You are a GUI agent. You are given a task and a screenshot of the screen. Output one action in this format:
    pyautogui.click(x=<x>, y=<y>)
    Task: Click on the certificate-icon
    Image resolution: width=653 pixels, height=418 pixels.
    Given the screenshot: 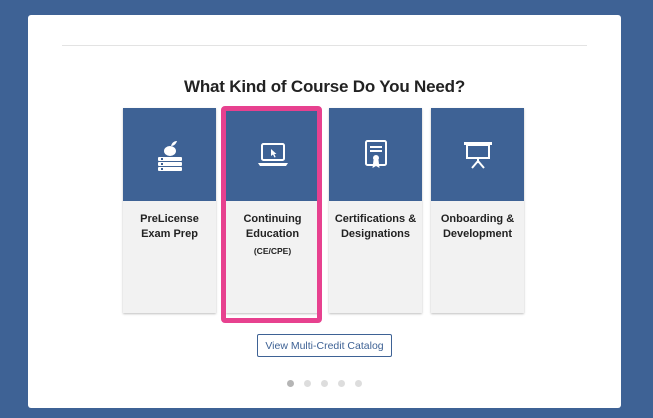 What is the action you would take?
    pyautogui.click(x=375, y=153)
    